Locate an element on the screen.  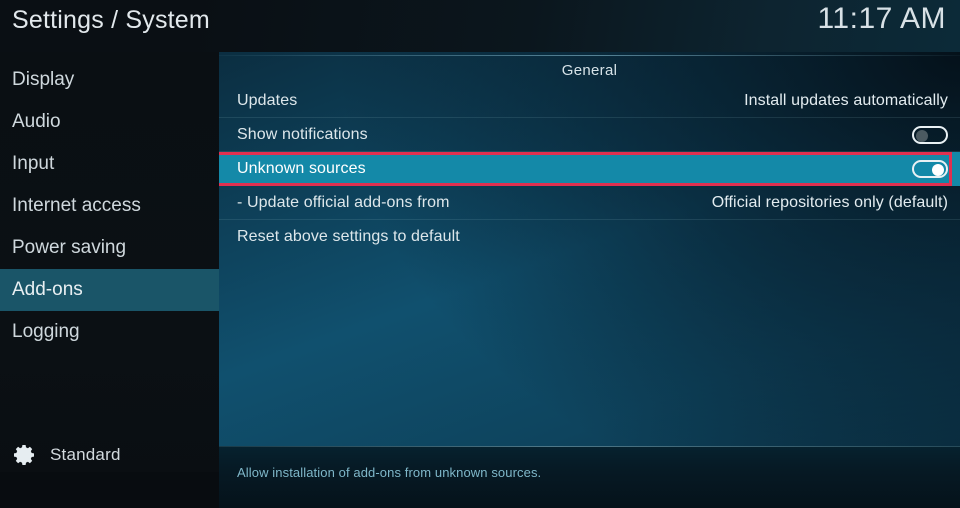
sidebar-item-power-saving: Power saving is located at coordinates (109, 248).